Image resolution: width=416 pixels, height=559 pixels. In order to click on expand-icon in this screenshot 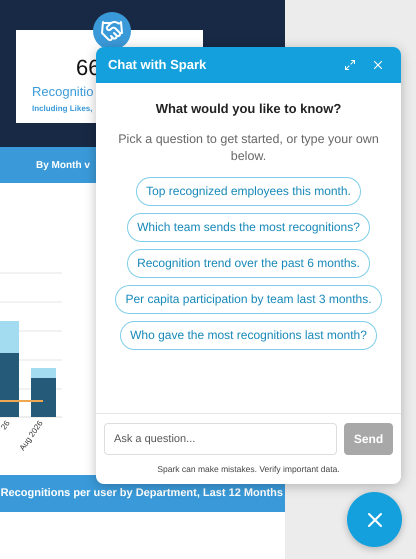, I will do `click(350, 65)`.